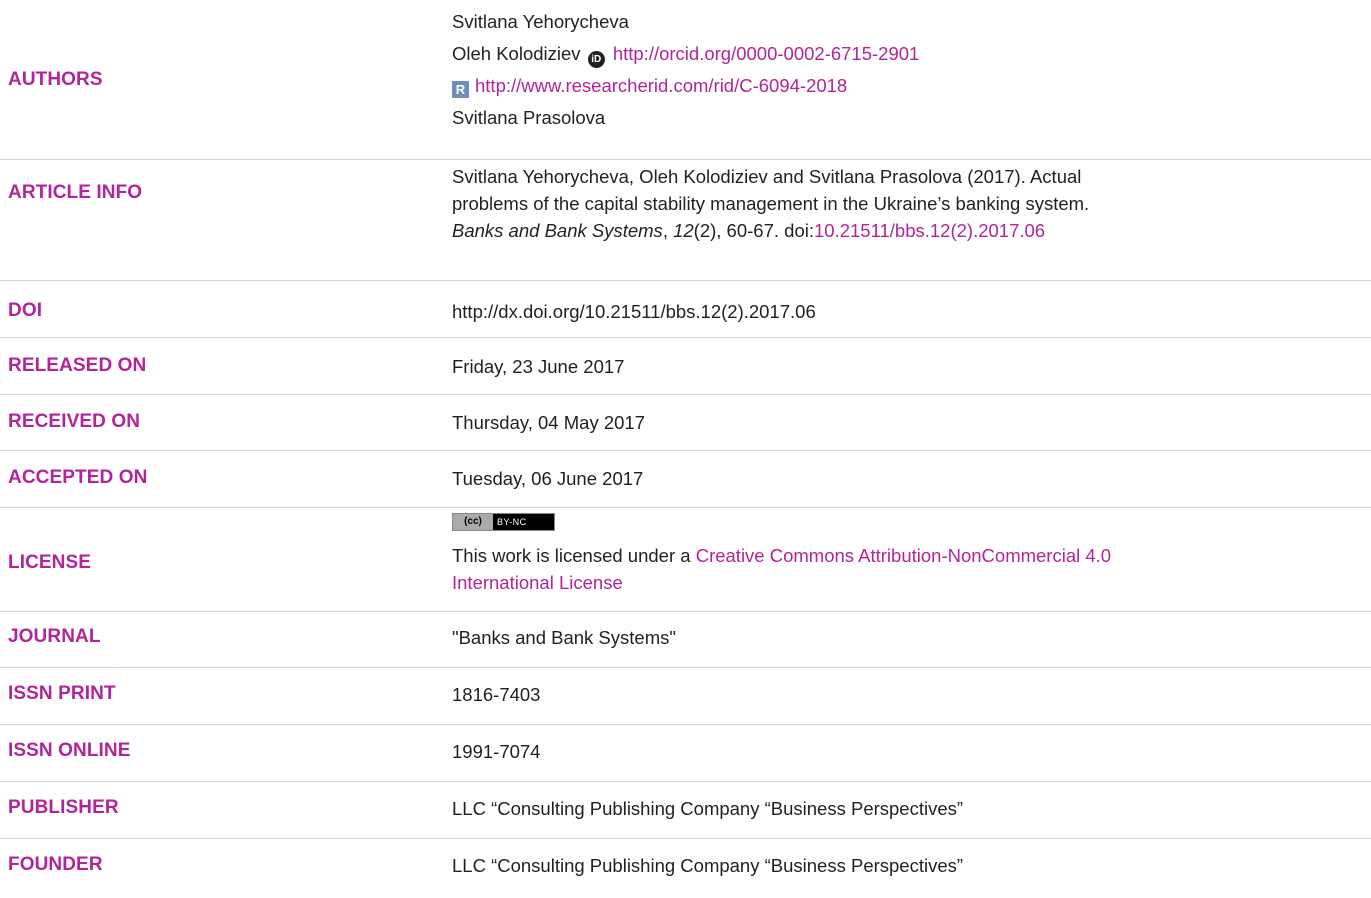  I want to click on released-value: Friday, 23 June 2017, so click(538, 366).